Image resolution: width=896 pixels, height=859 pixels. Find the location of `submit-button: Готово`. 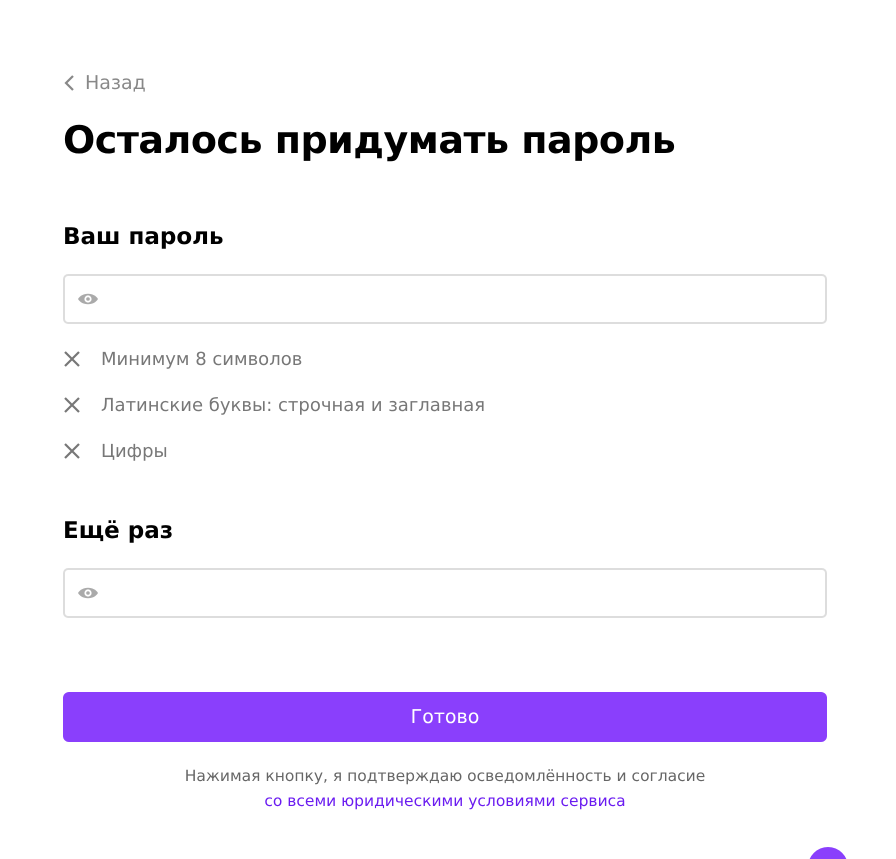

submit-button: Готово is located at coordinates (445, 717).